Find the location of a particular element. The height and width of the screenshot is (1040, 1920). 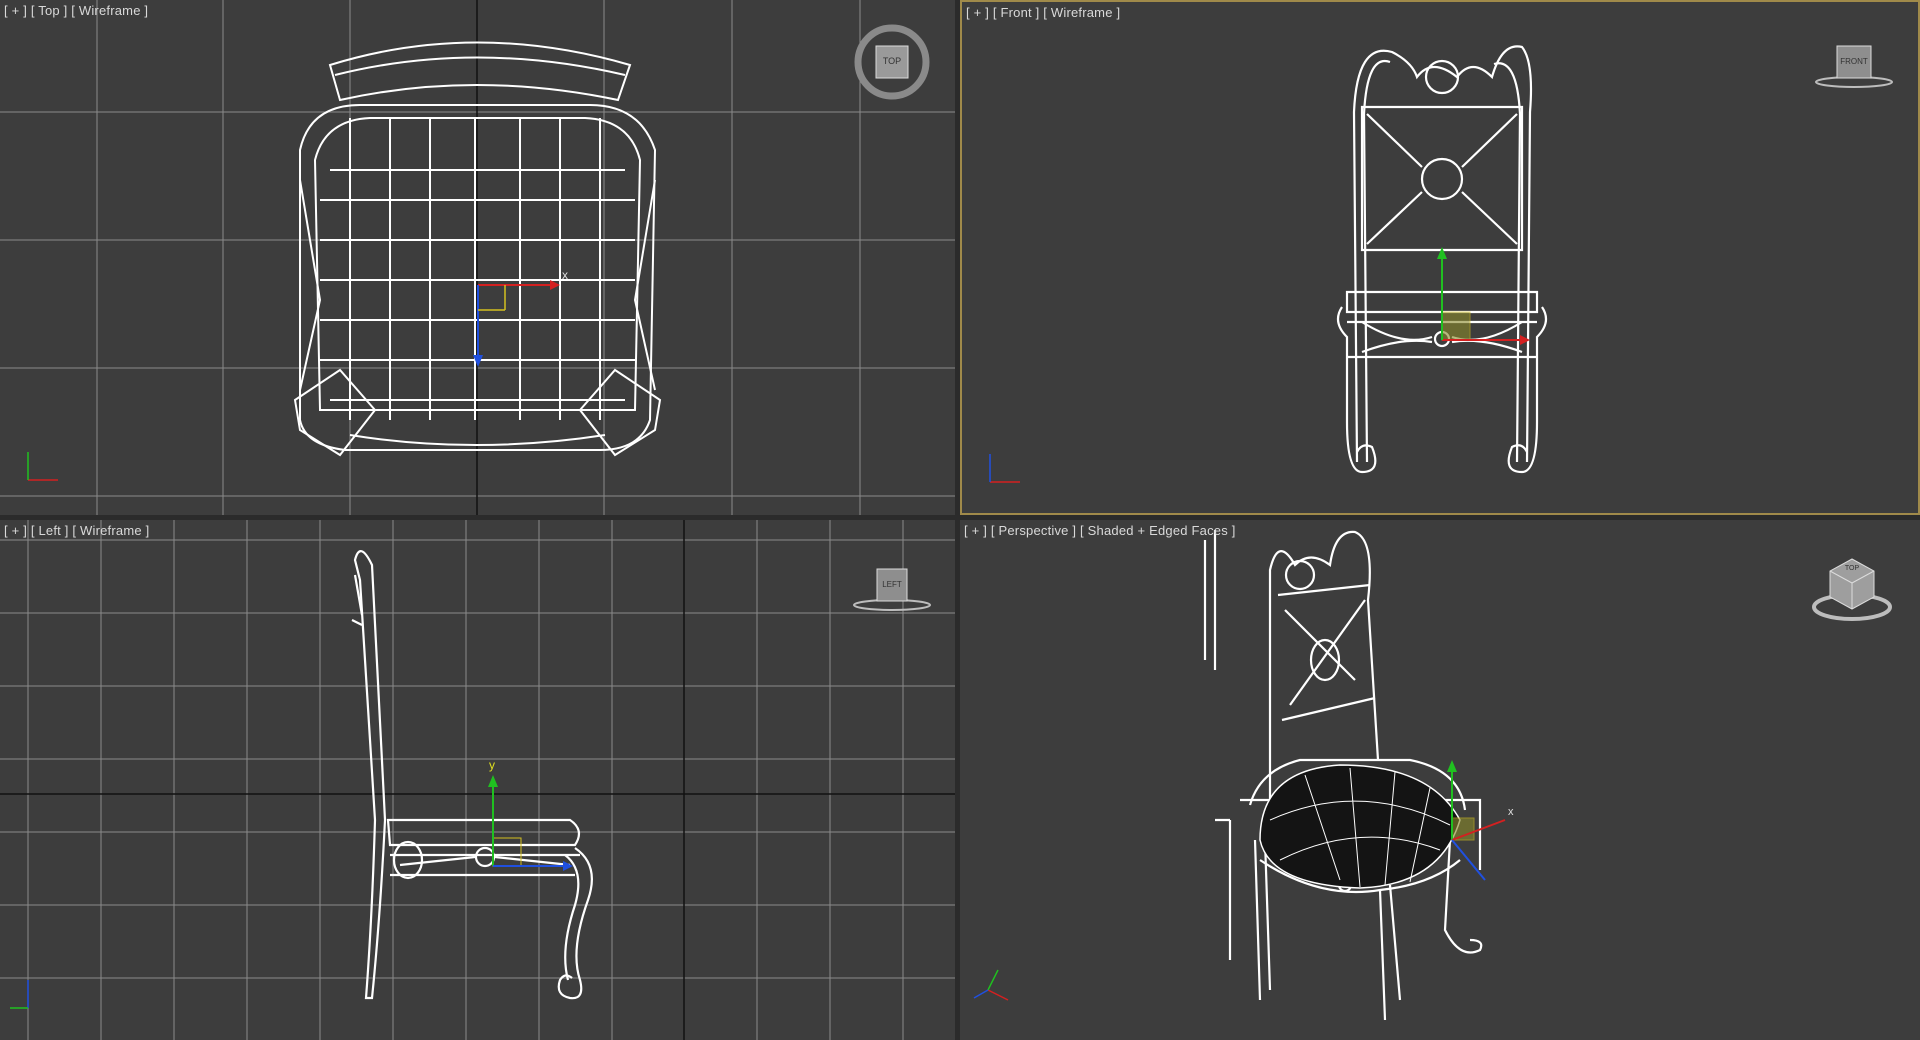

viewcube-front: FRONT is located at coordinates (1854, 67).